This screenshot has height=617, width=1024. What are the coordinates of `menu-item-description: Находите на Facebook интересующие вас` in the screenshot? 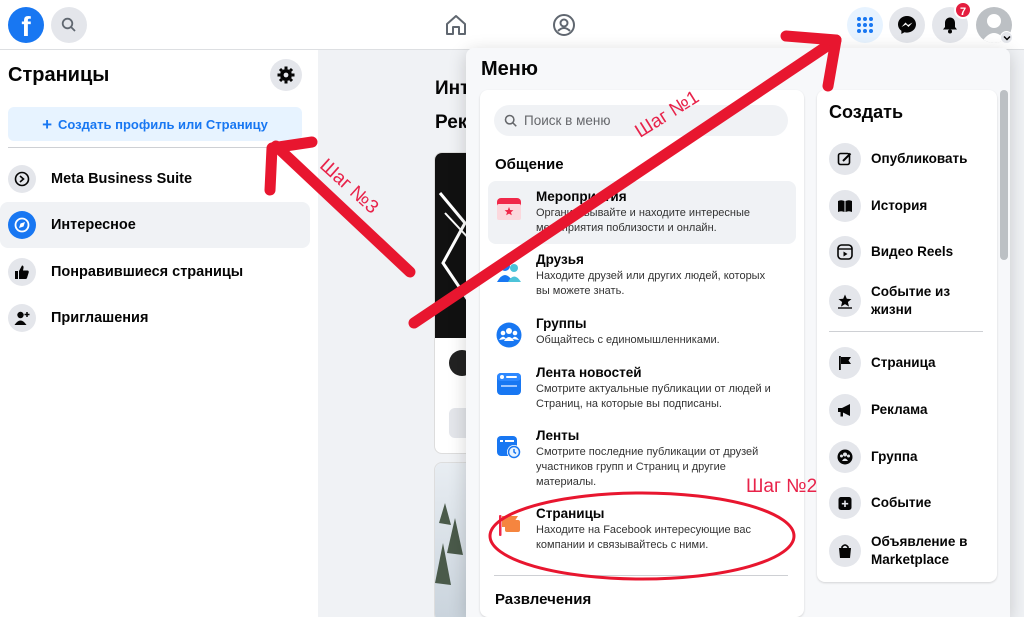 It's located at (644, 530).